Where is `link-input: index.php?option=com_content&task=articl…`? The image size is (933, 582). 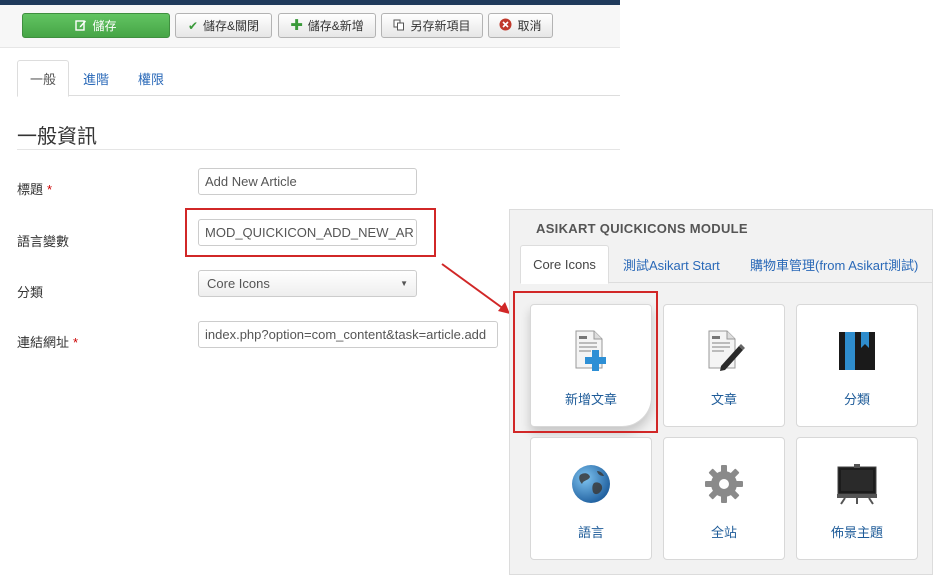 link-input: index.php?option=com_content&task=articl… is located at coordinates (348, 334).